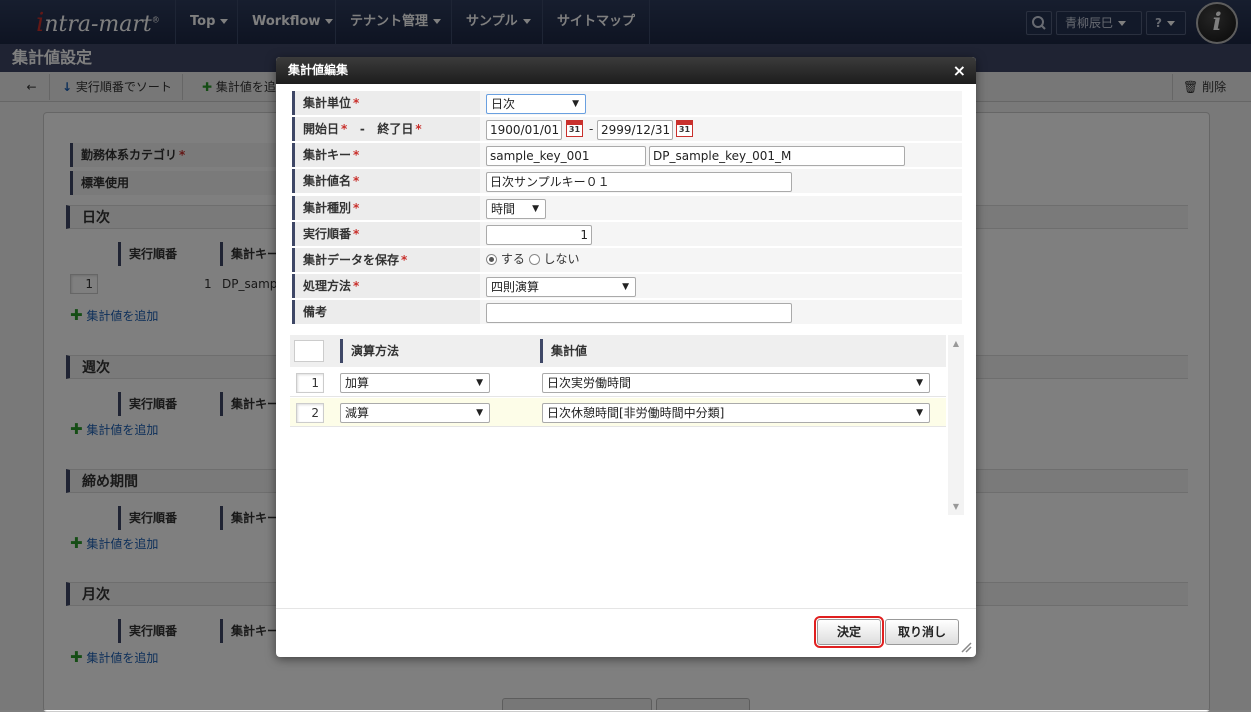 This screenshot has height=712, width=1251. Describe the element at coordinates (386, 181) in the screenshot. I see `name-label: 集計値名 *` at that location.